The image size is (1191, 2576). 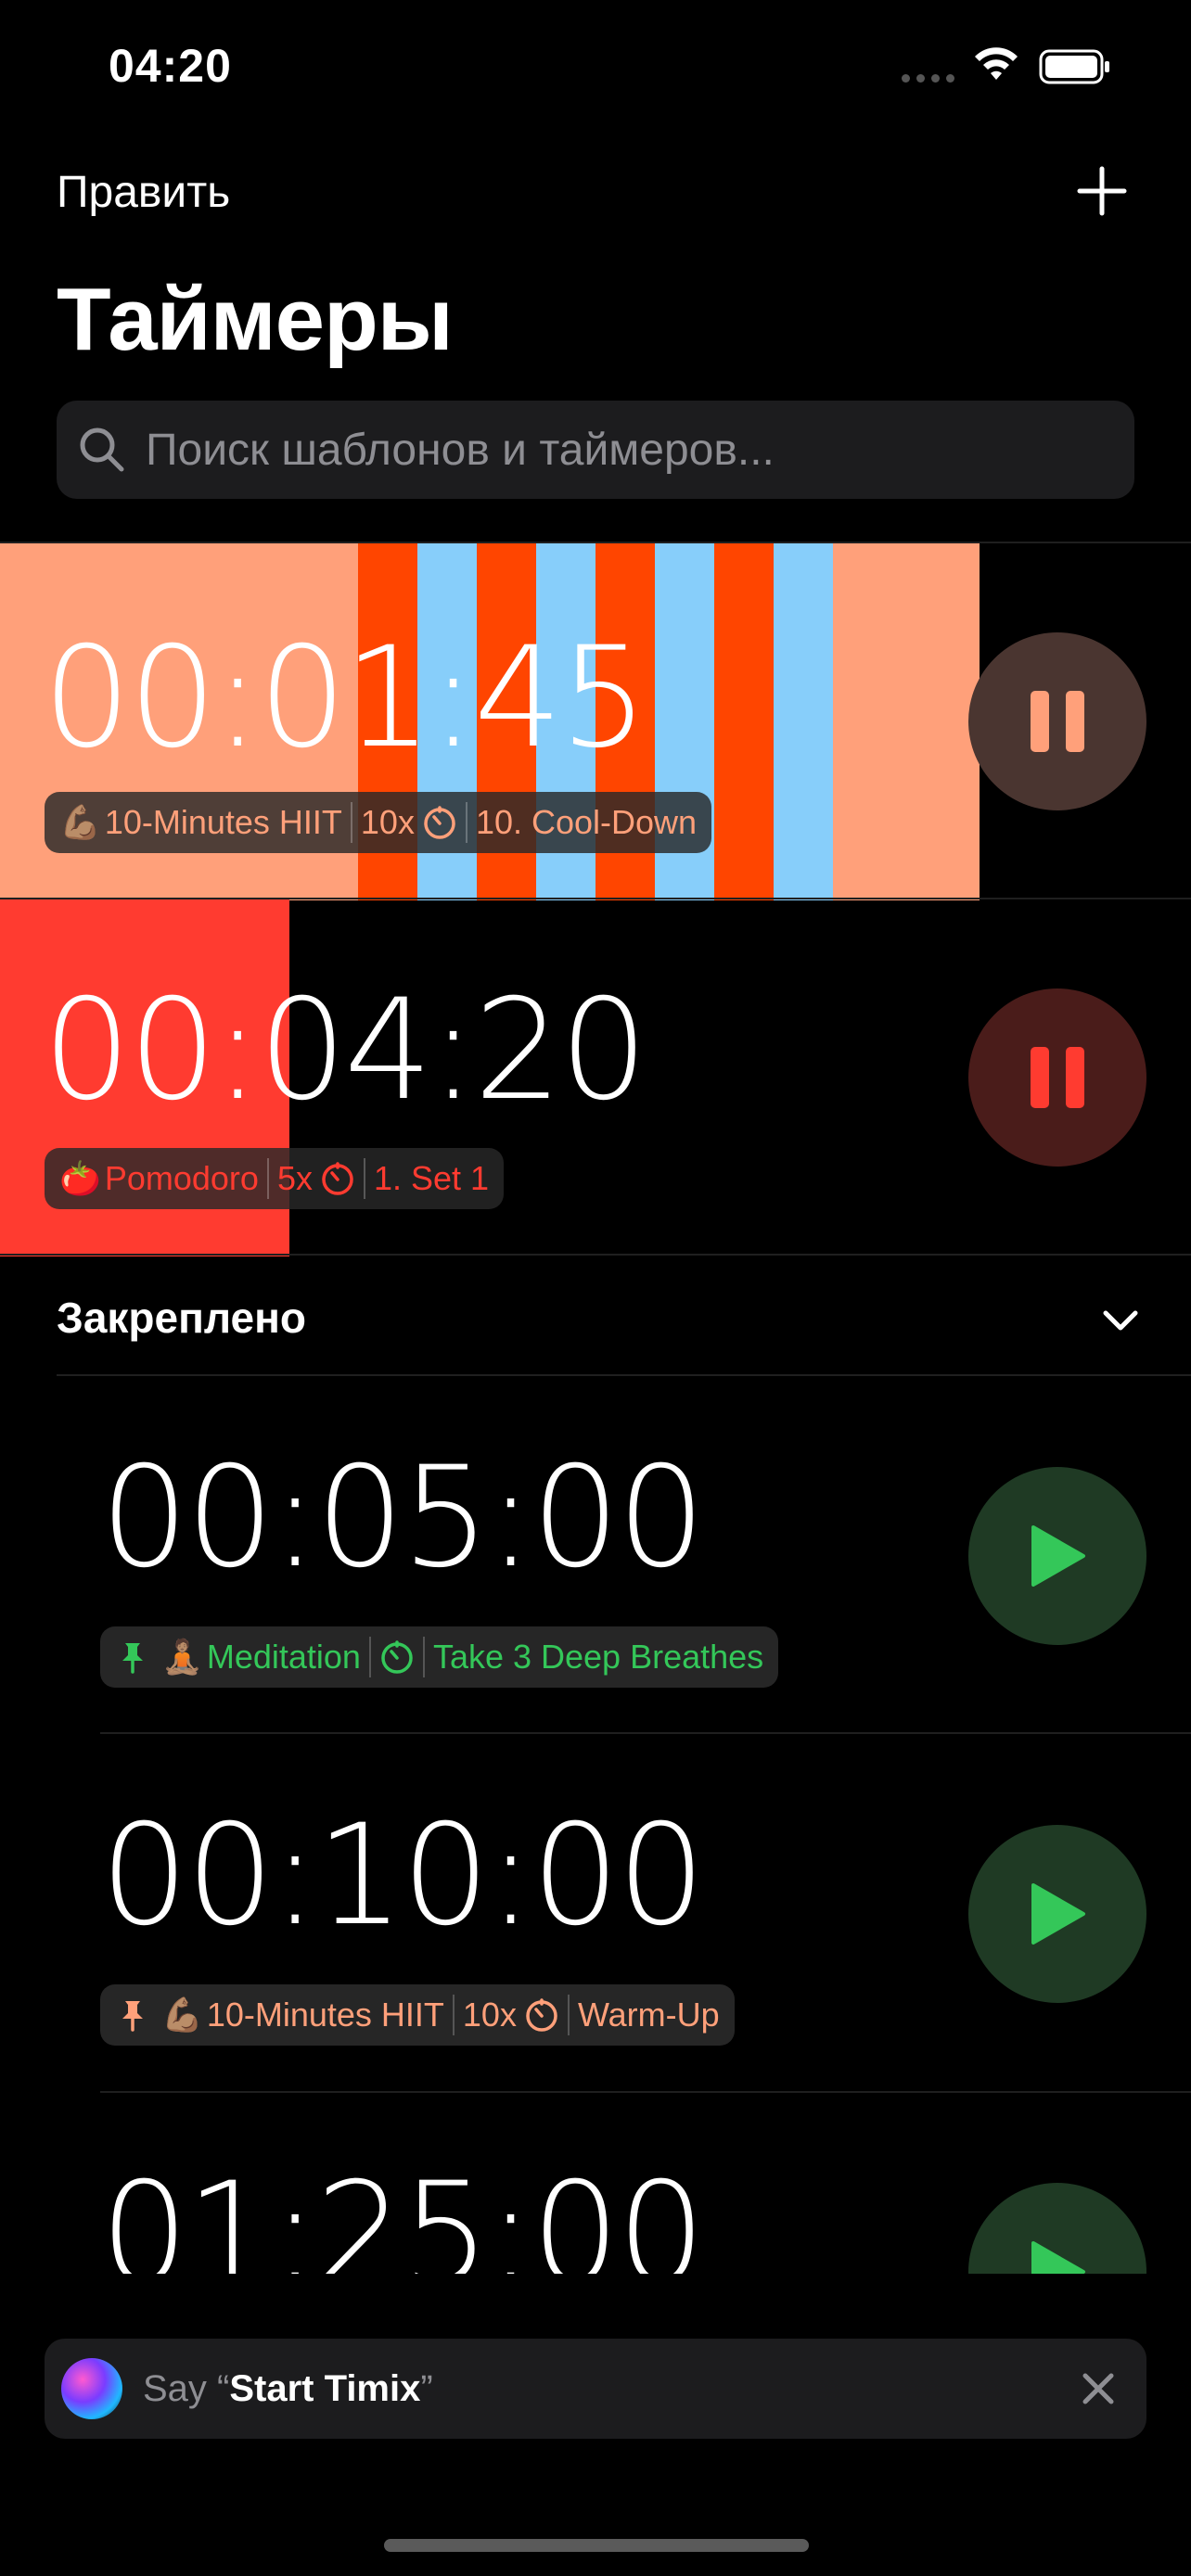 What do you see at coordinates (595, 2389) in the screenshot?
I see `siri-suggestion-banner: Say “Start Timix”` at bounding box center [595, 2389].